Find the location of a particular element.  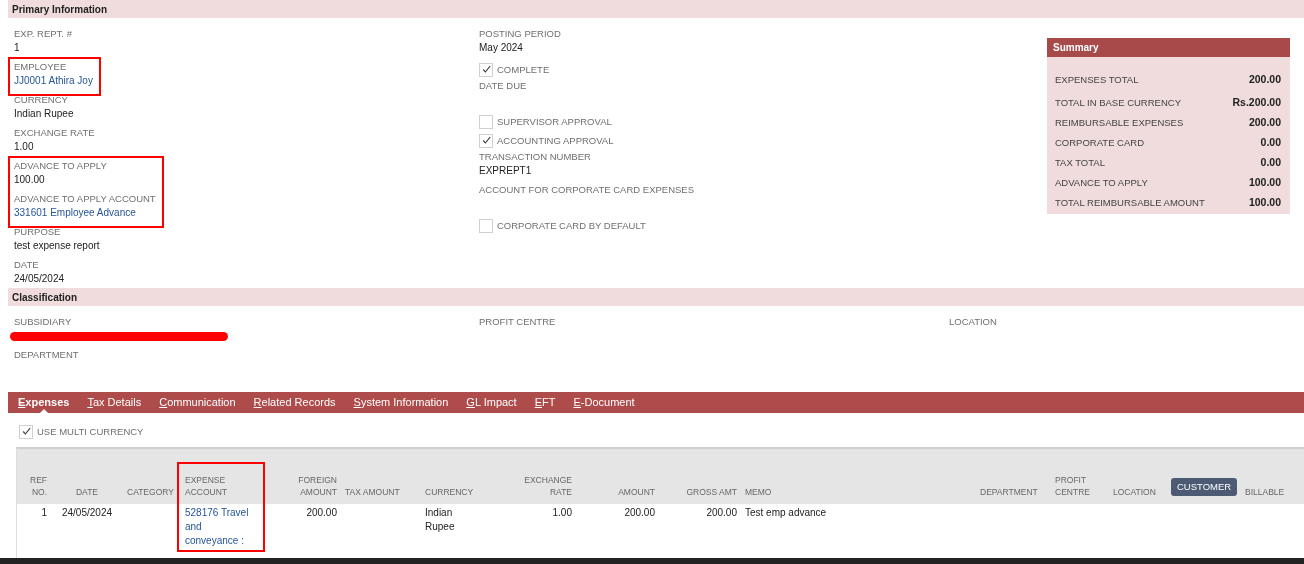

link: JJ0001 Athira Joy is located at coordinates (53, 80).